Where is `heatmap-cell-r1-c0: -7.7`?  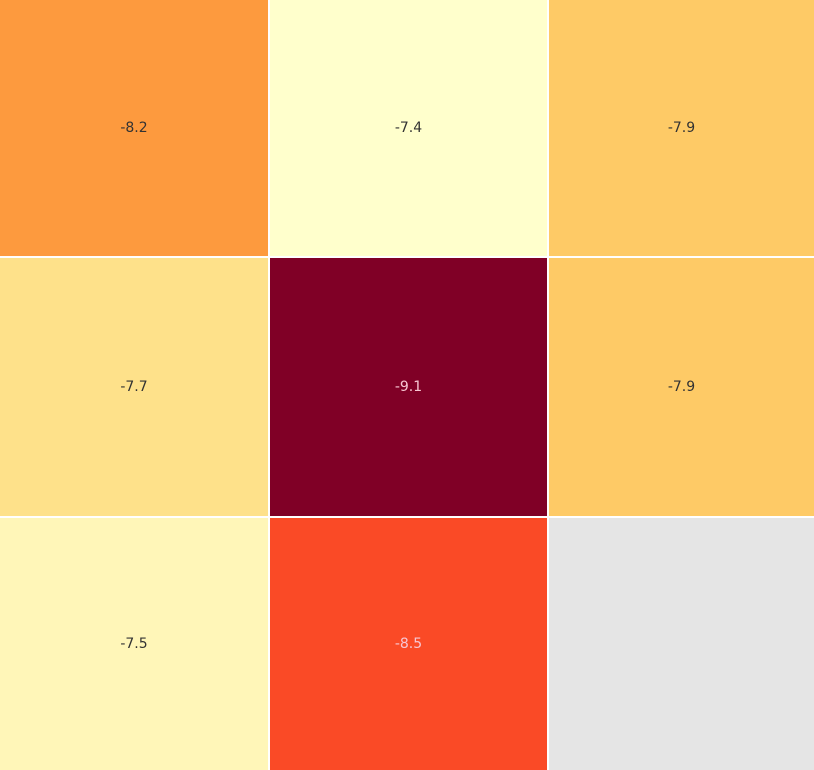 heatmap-cell-r1-c0: -7.7 is located at coordinates (134, 387).